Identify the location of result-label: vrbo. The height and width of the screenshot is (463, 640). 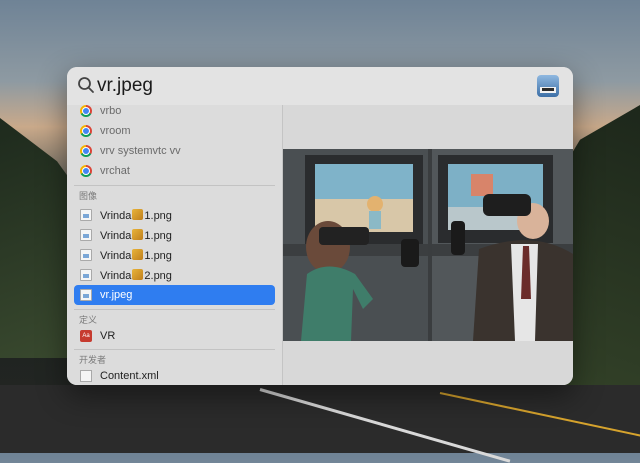
(111, 111).